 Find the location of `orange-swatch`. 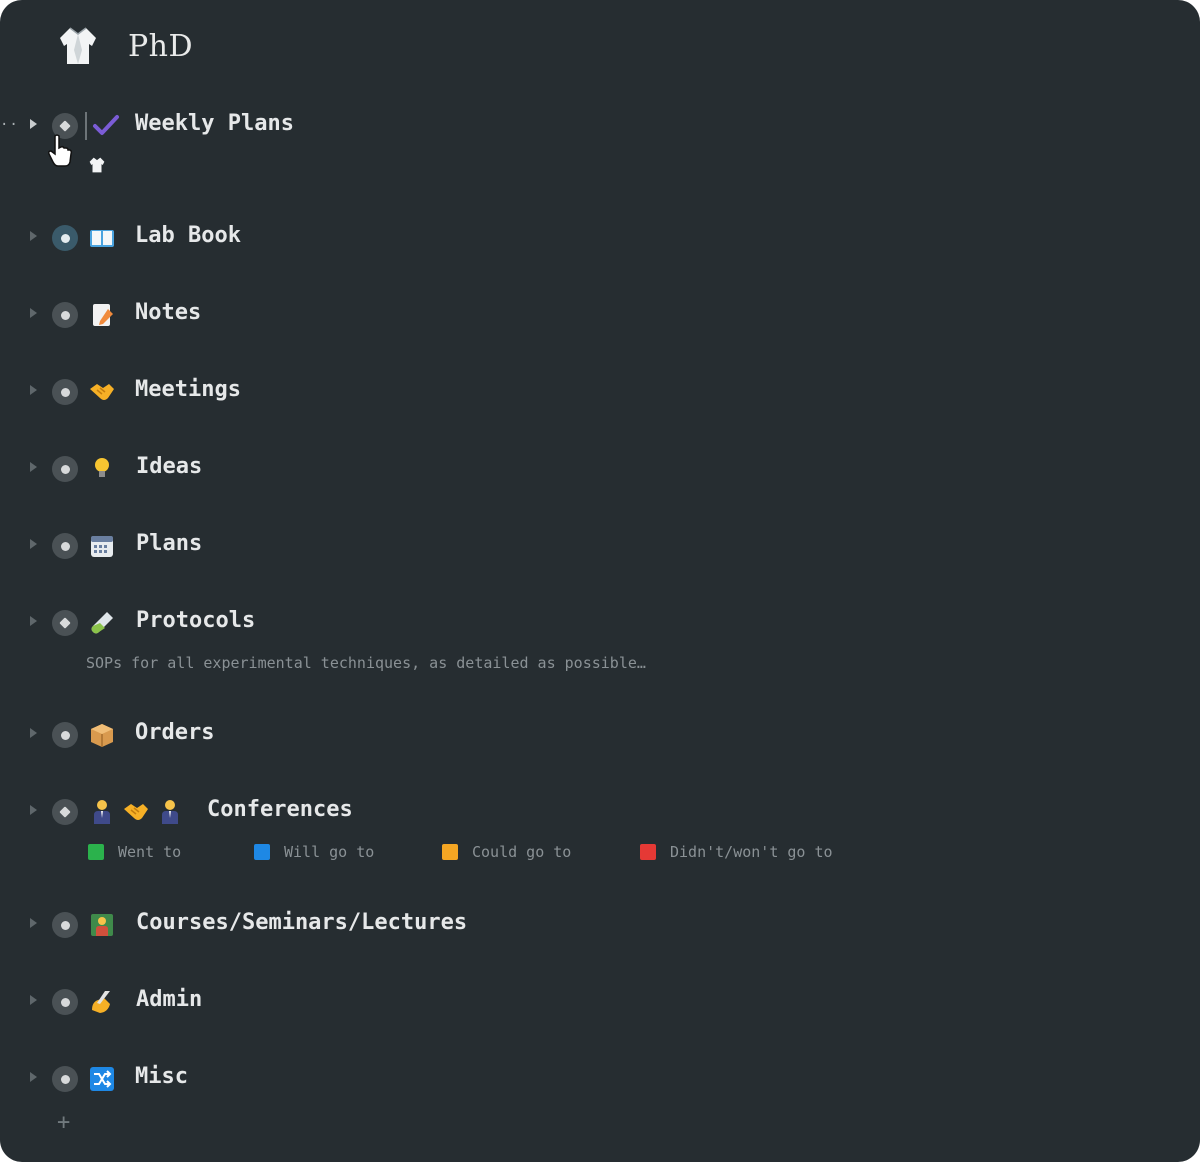

orange-swatch is located at coordinates (450, 852).